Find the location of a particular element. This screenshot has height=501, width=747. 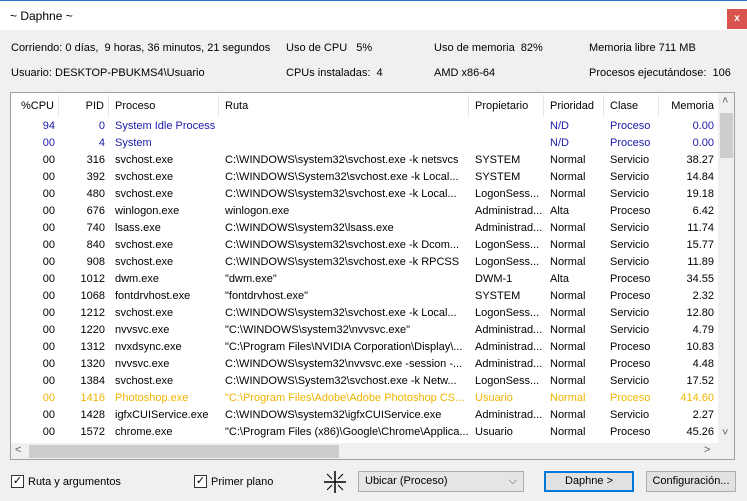

cell-priority: Alta is located at coordinates (559, 279).